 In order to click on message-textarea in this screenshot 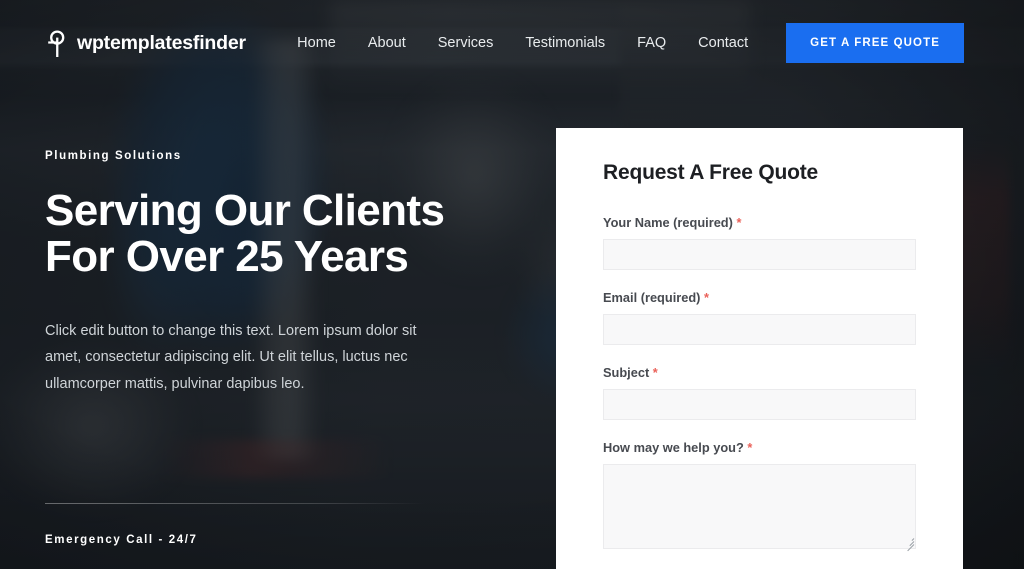, I will do `click(759, 506)`.